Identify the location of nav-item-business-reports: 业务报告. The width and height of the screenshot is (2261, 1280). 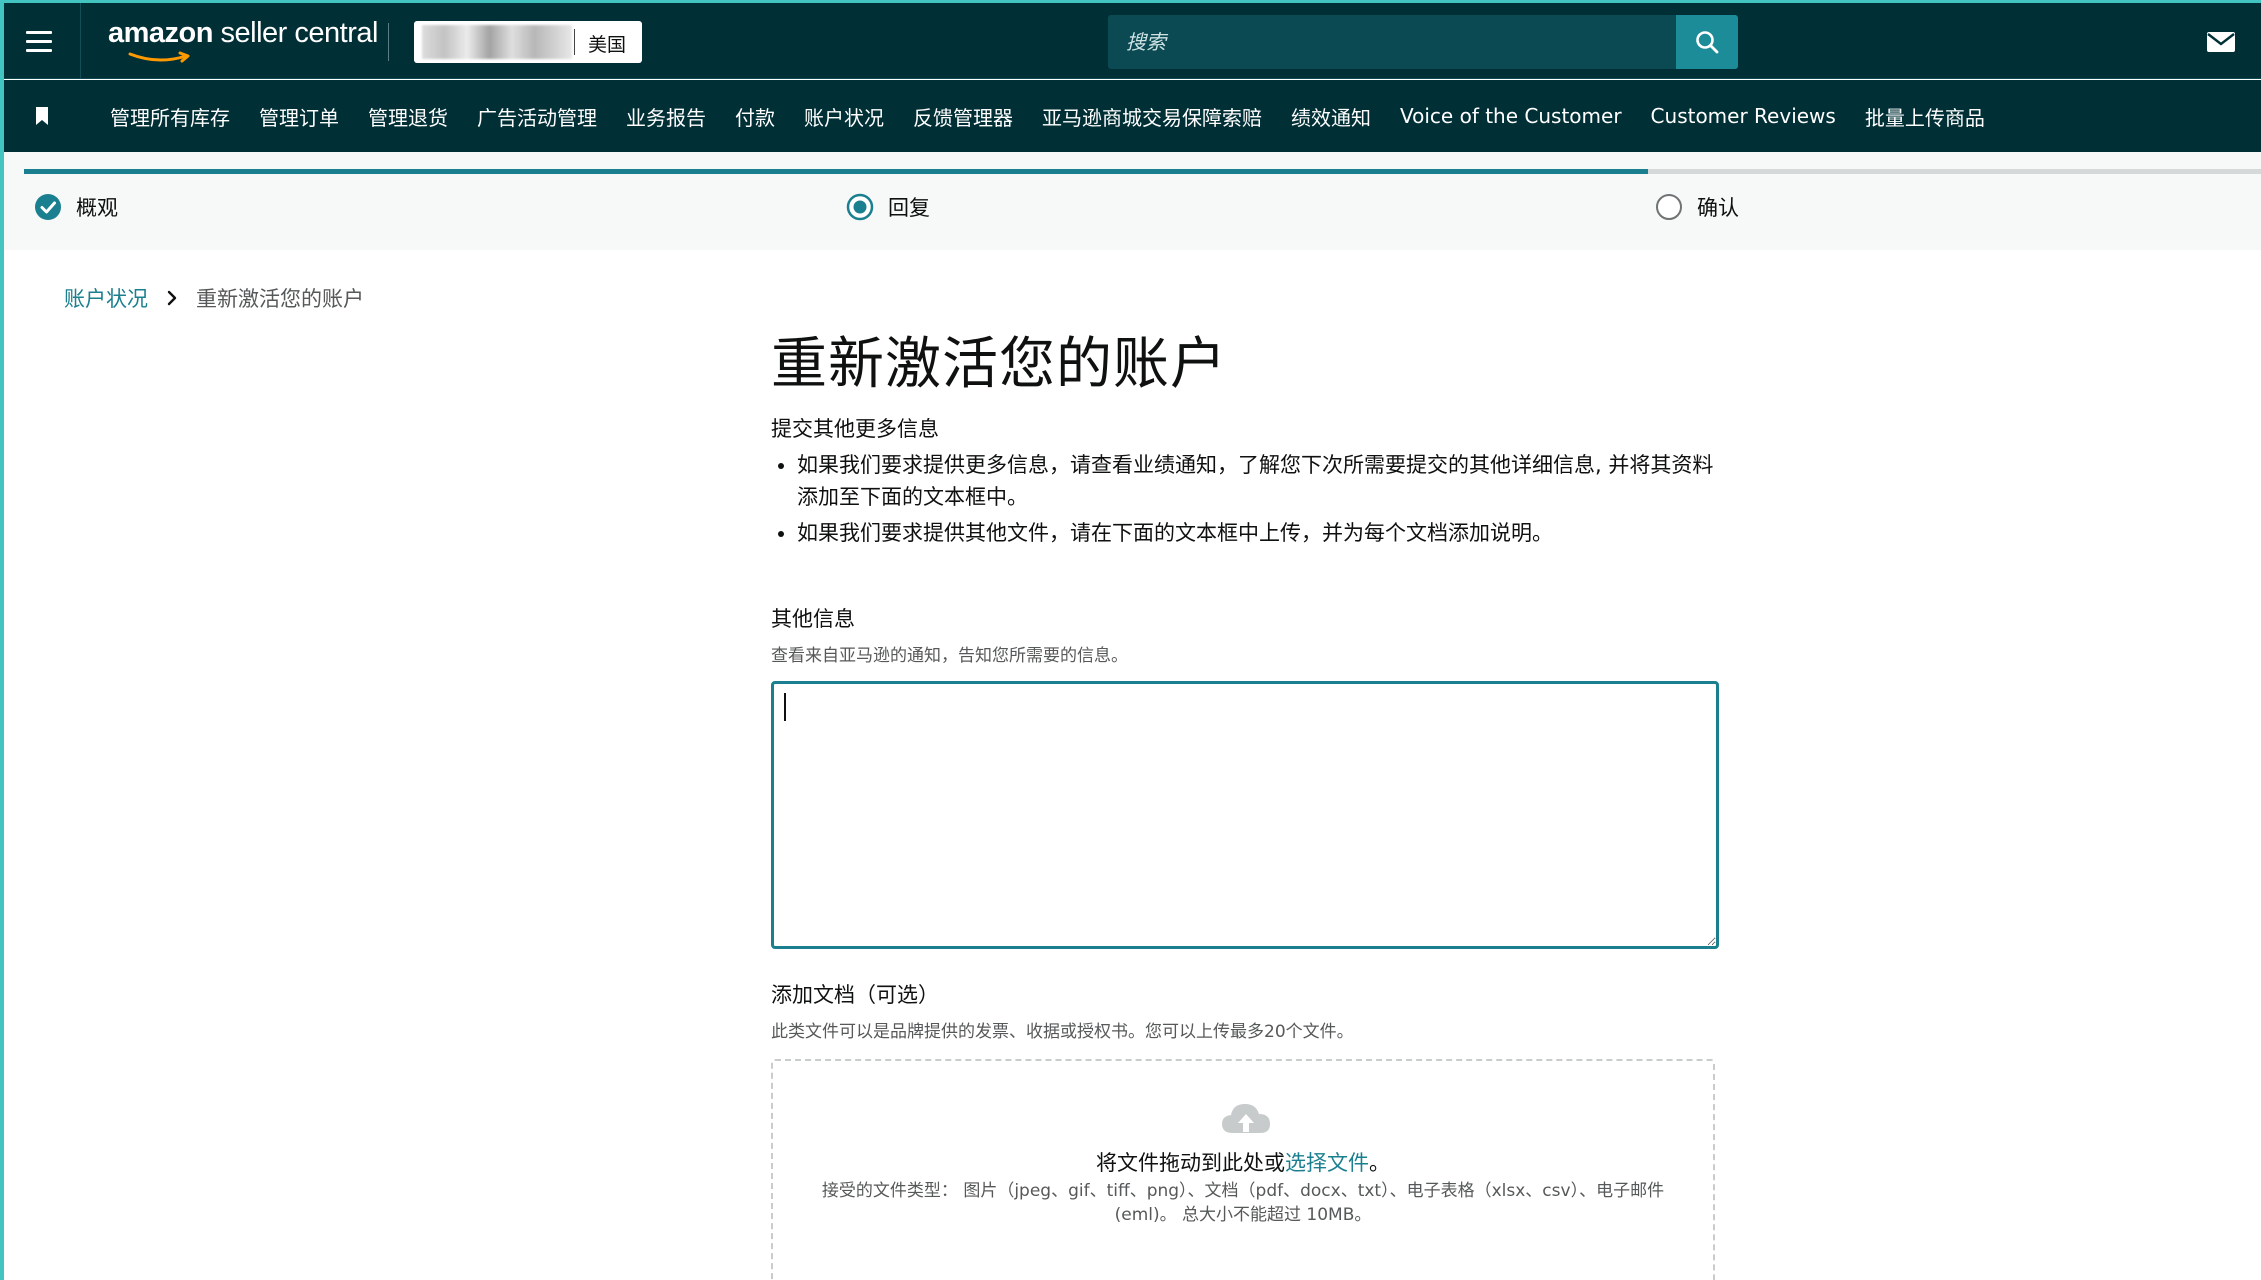
(666, 116).